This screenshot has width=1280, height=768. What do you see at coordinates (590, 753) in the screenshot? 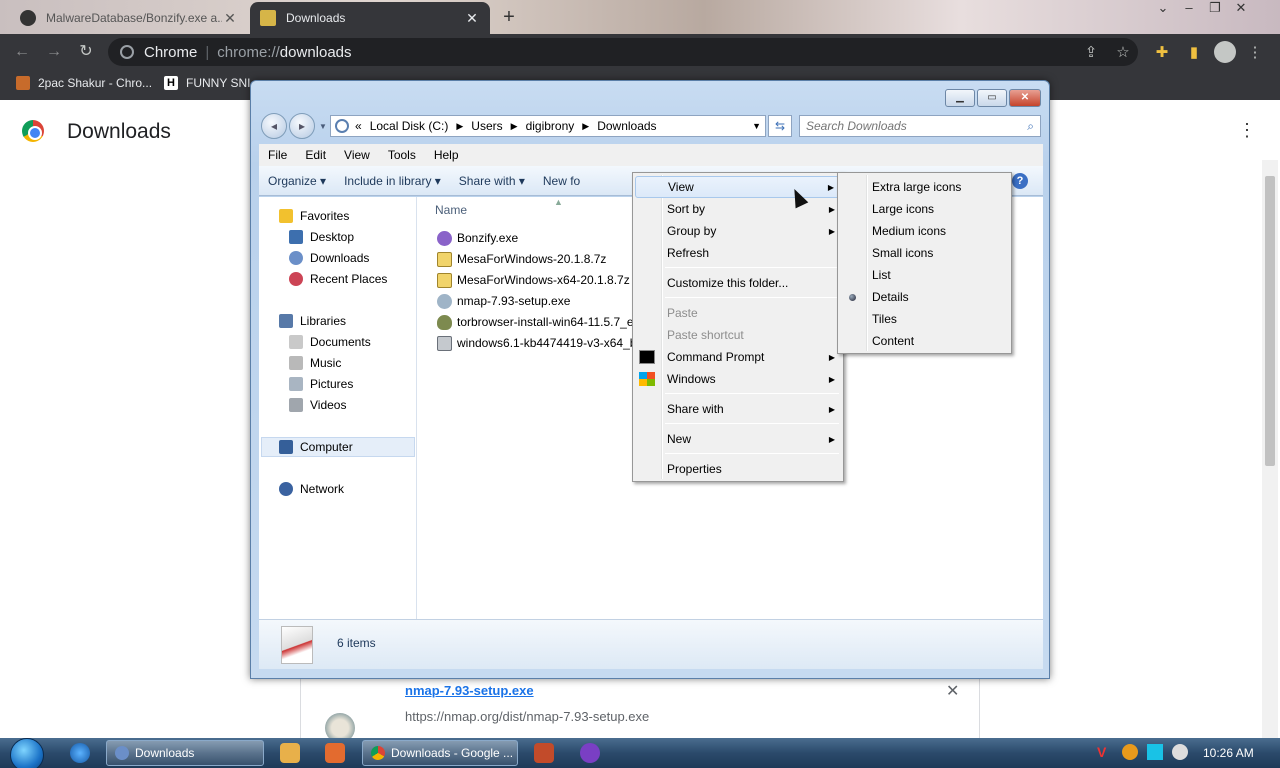
I see `tor-browser-icon` at bounding box center [590, 753].